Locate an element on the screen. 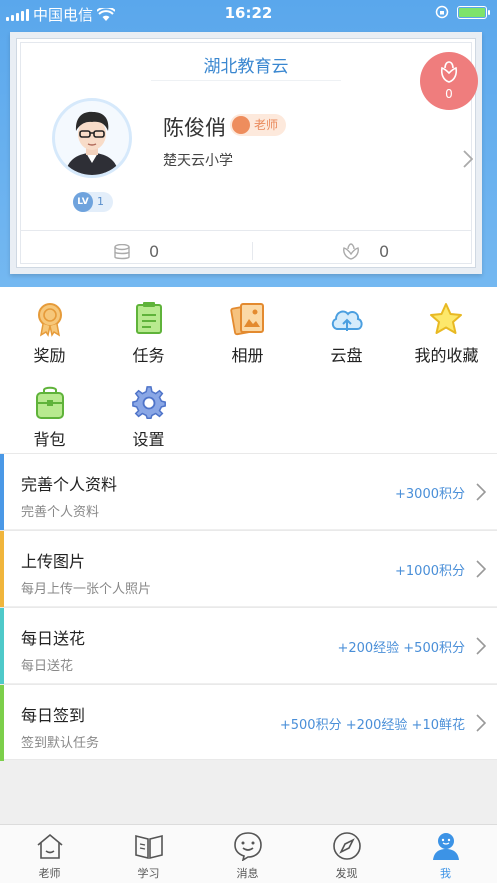  task-icon is located at coordinates (149, 318).